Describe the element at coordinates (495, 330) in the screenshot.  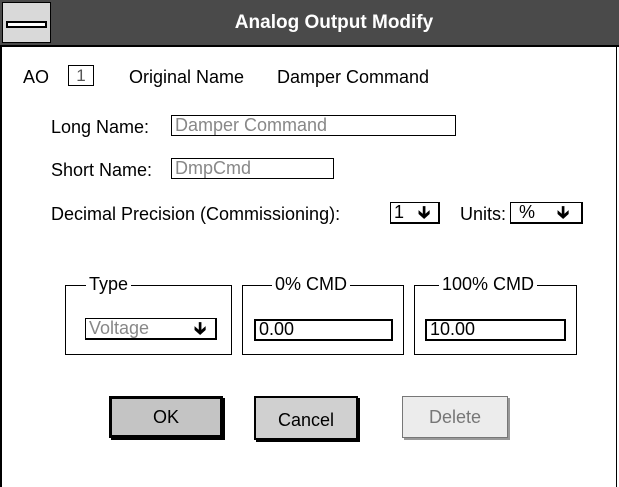
I see `cmd100-input: 10.00` at that location.